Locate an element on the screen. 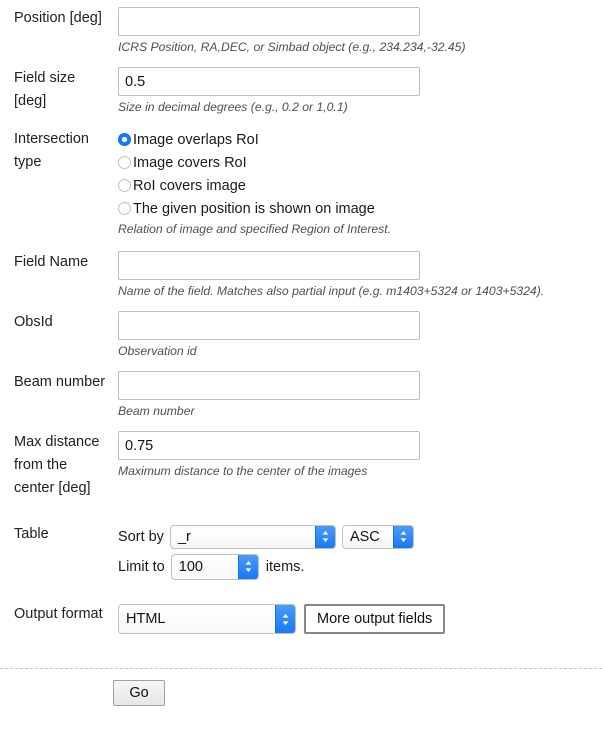 The image size is (602, 753). limit-to-label: Limit to is located at coordinates (141, 566).